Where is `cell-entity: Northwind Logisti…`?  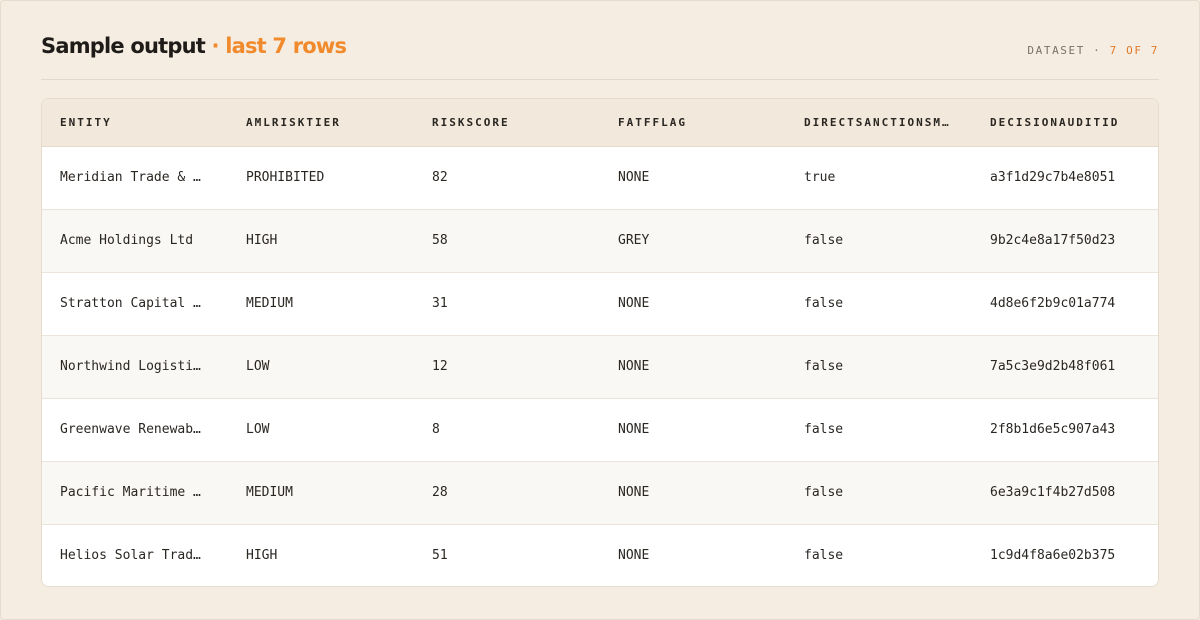
cell-entity: Northwind Logisti… is located at coordinates (130, 366).